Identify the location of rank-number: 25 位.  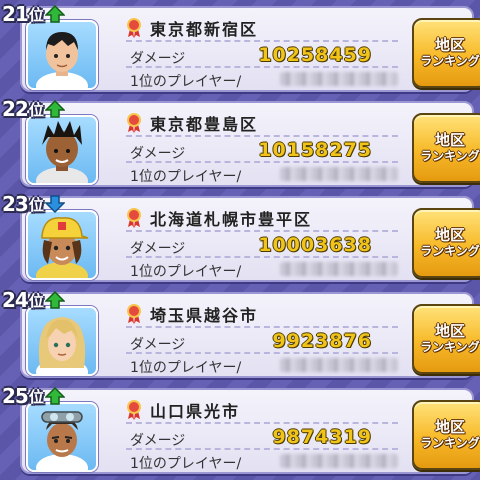
(33, 396).